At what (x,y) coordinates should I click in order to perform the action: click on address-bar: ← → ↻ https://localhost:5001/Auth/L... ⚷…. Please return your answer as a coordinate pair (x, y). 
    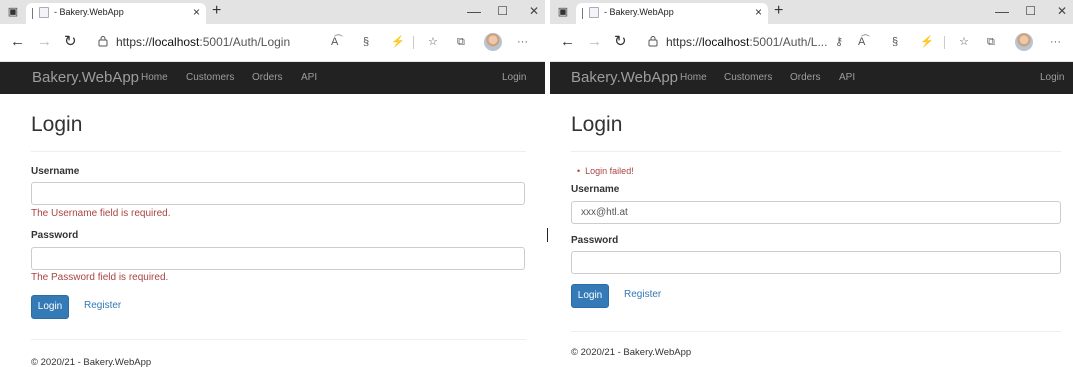
    Looking at the image, I should click on (811, 43).